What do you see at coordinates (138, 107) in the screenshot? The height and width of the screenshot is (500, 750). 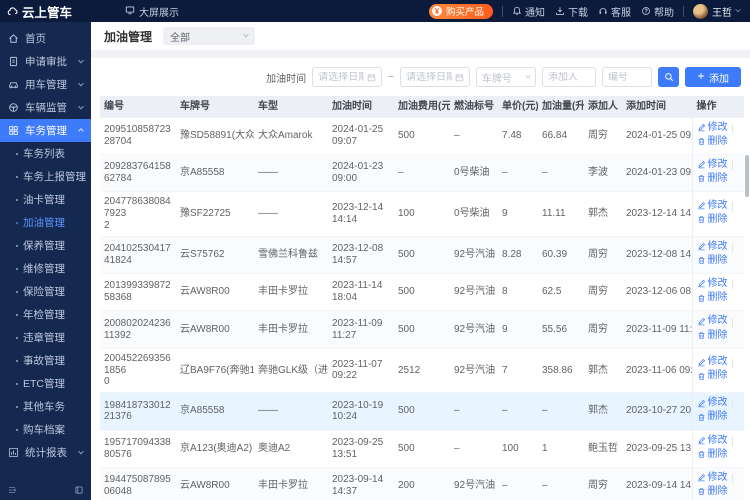 I see `column-header: 编号` at bounding box center [138, 107].